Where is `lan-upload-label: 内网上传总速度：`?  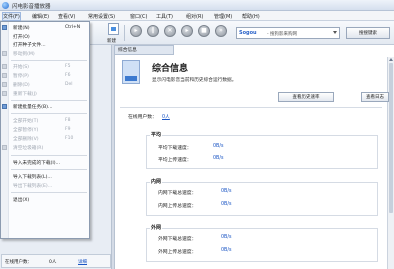
lan-upload-label: 内网上传总速度： is located at coordinates (177, 206).